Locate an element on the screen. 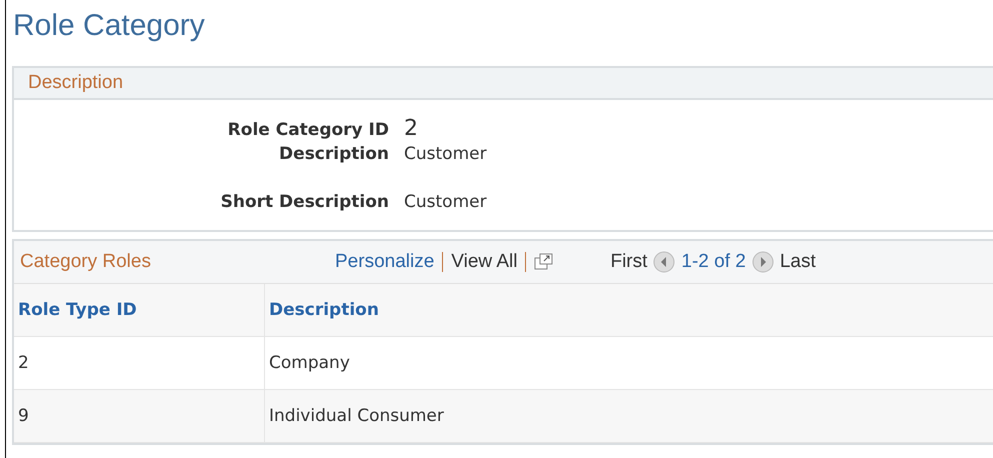 The image size is (993, 458). grid-title: Category Roles is located at coordinates (86, 262).